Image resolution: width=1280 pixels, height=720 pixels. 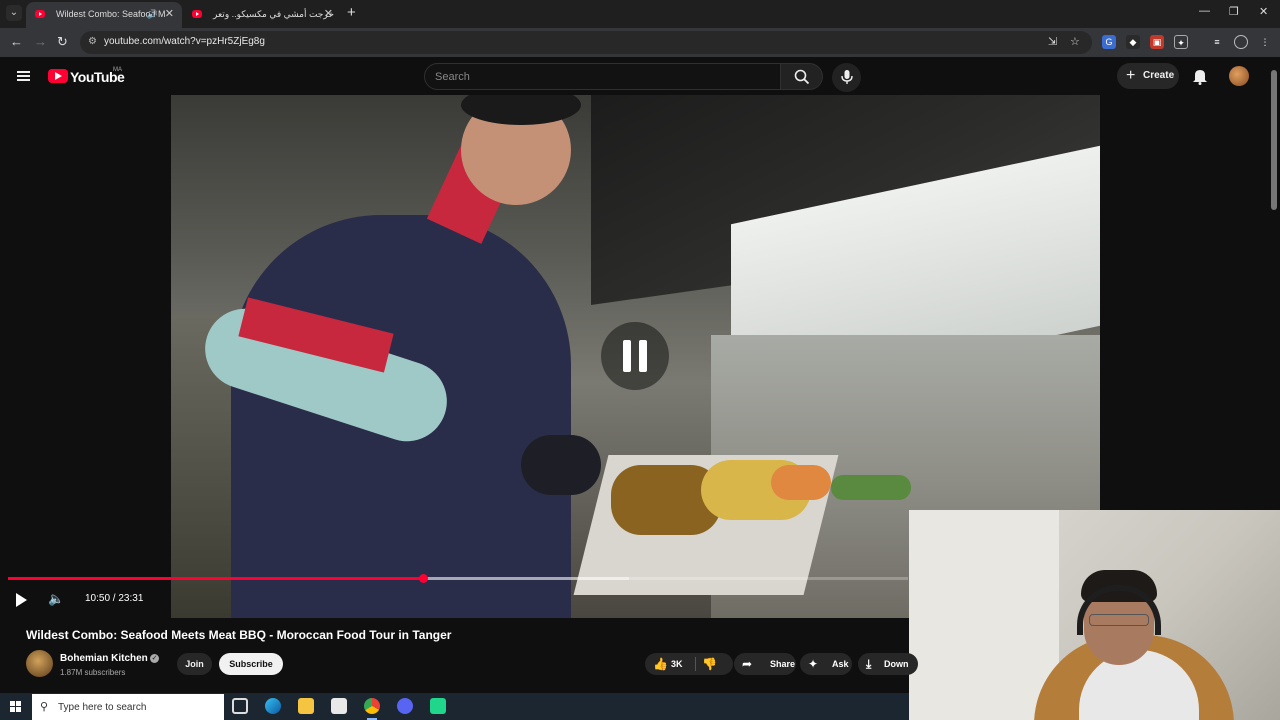 What do you see at coordinates (826, 664) in the screenshot?
I see `ask-button: ✦ Ask` at bounding box center [826, 664].